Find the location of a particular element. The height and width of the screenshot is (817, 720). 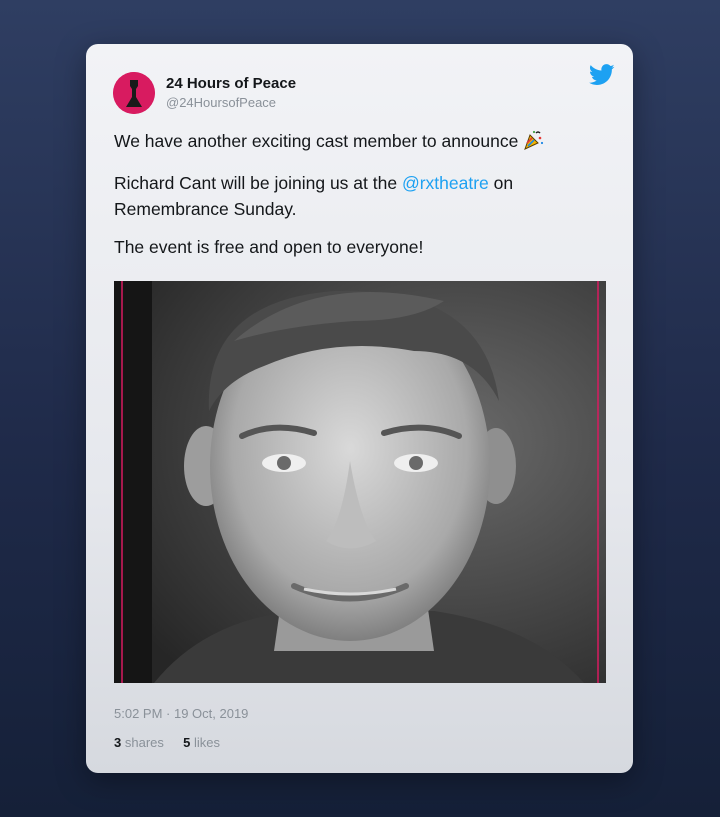

tweet-stats: 3 shares 5 likes is located at coordinates (167, 742).